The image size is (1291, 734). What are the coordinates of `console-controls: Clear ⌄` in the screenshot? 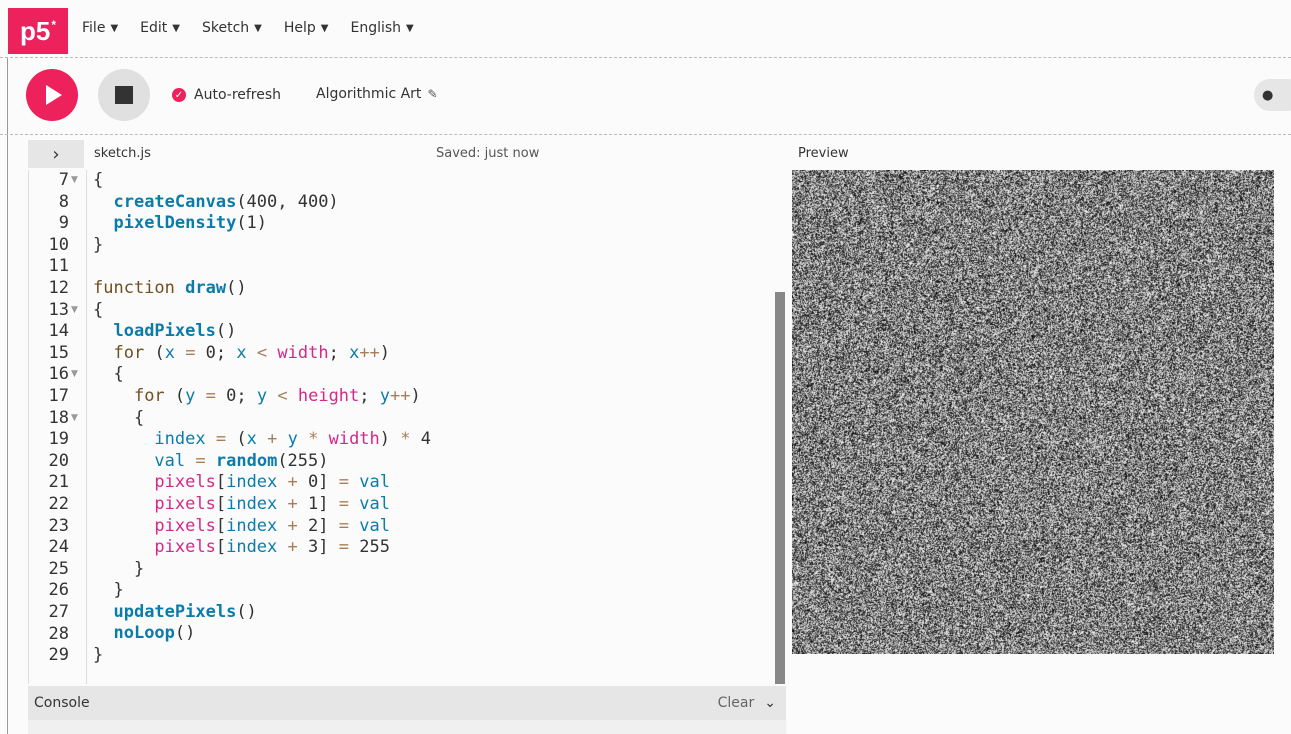 It's located at (747, 703).